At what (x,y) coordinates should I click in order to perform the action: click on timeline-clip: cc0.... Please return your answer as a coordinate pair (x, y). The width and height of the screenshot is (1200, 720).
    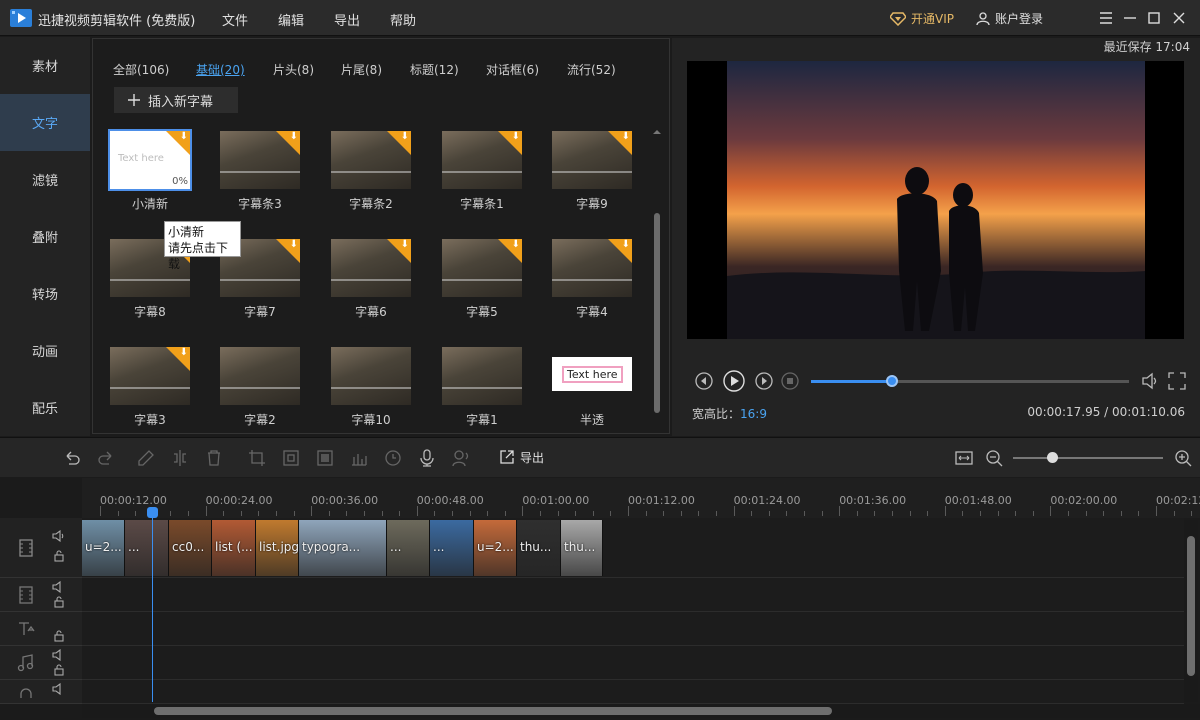
    Looking at the image, I should click on (190, 548).